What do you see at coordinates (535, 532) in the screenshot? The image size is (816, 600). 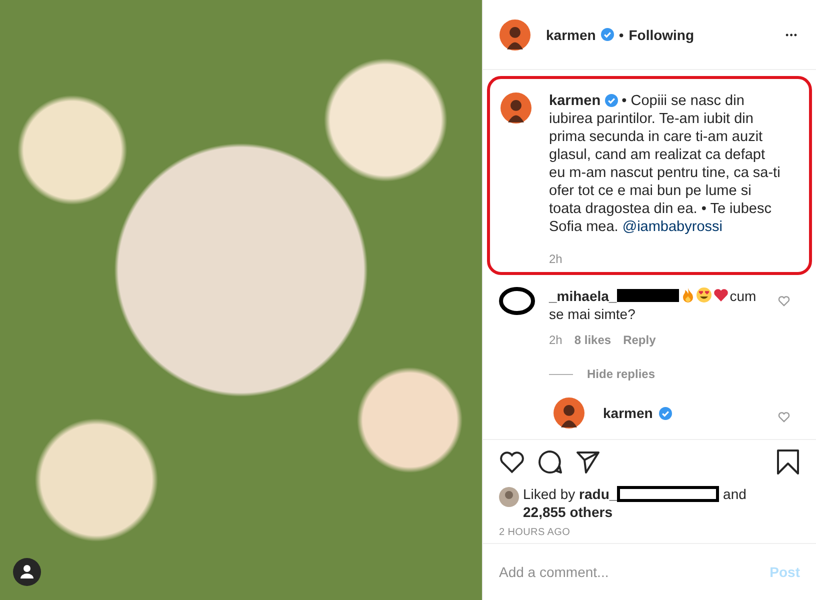 I see `timestamp: 2 HOURS AGO` at bounding box center [535, 532].